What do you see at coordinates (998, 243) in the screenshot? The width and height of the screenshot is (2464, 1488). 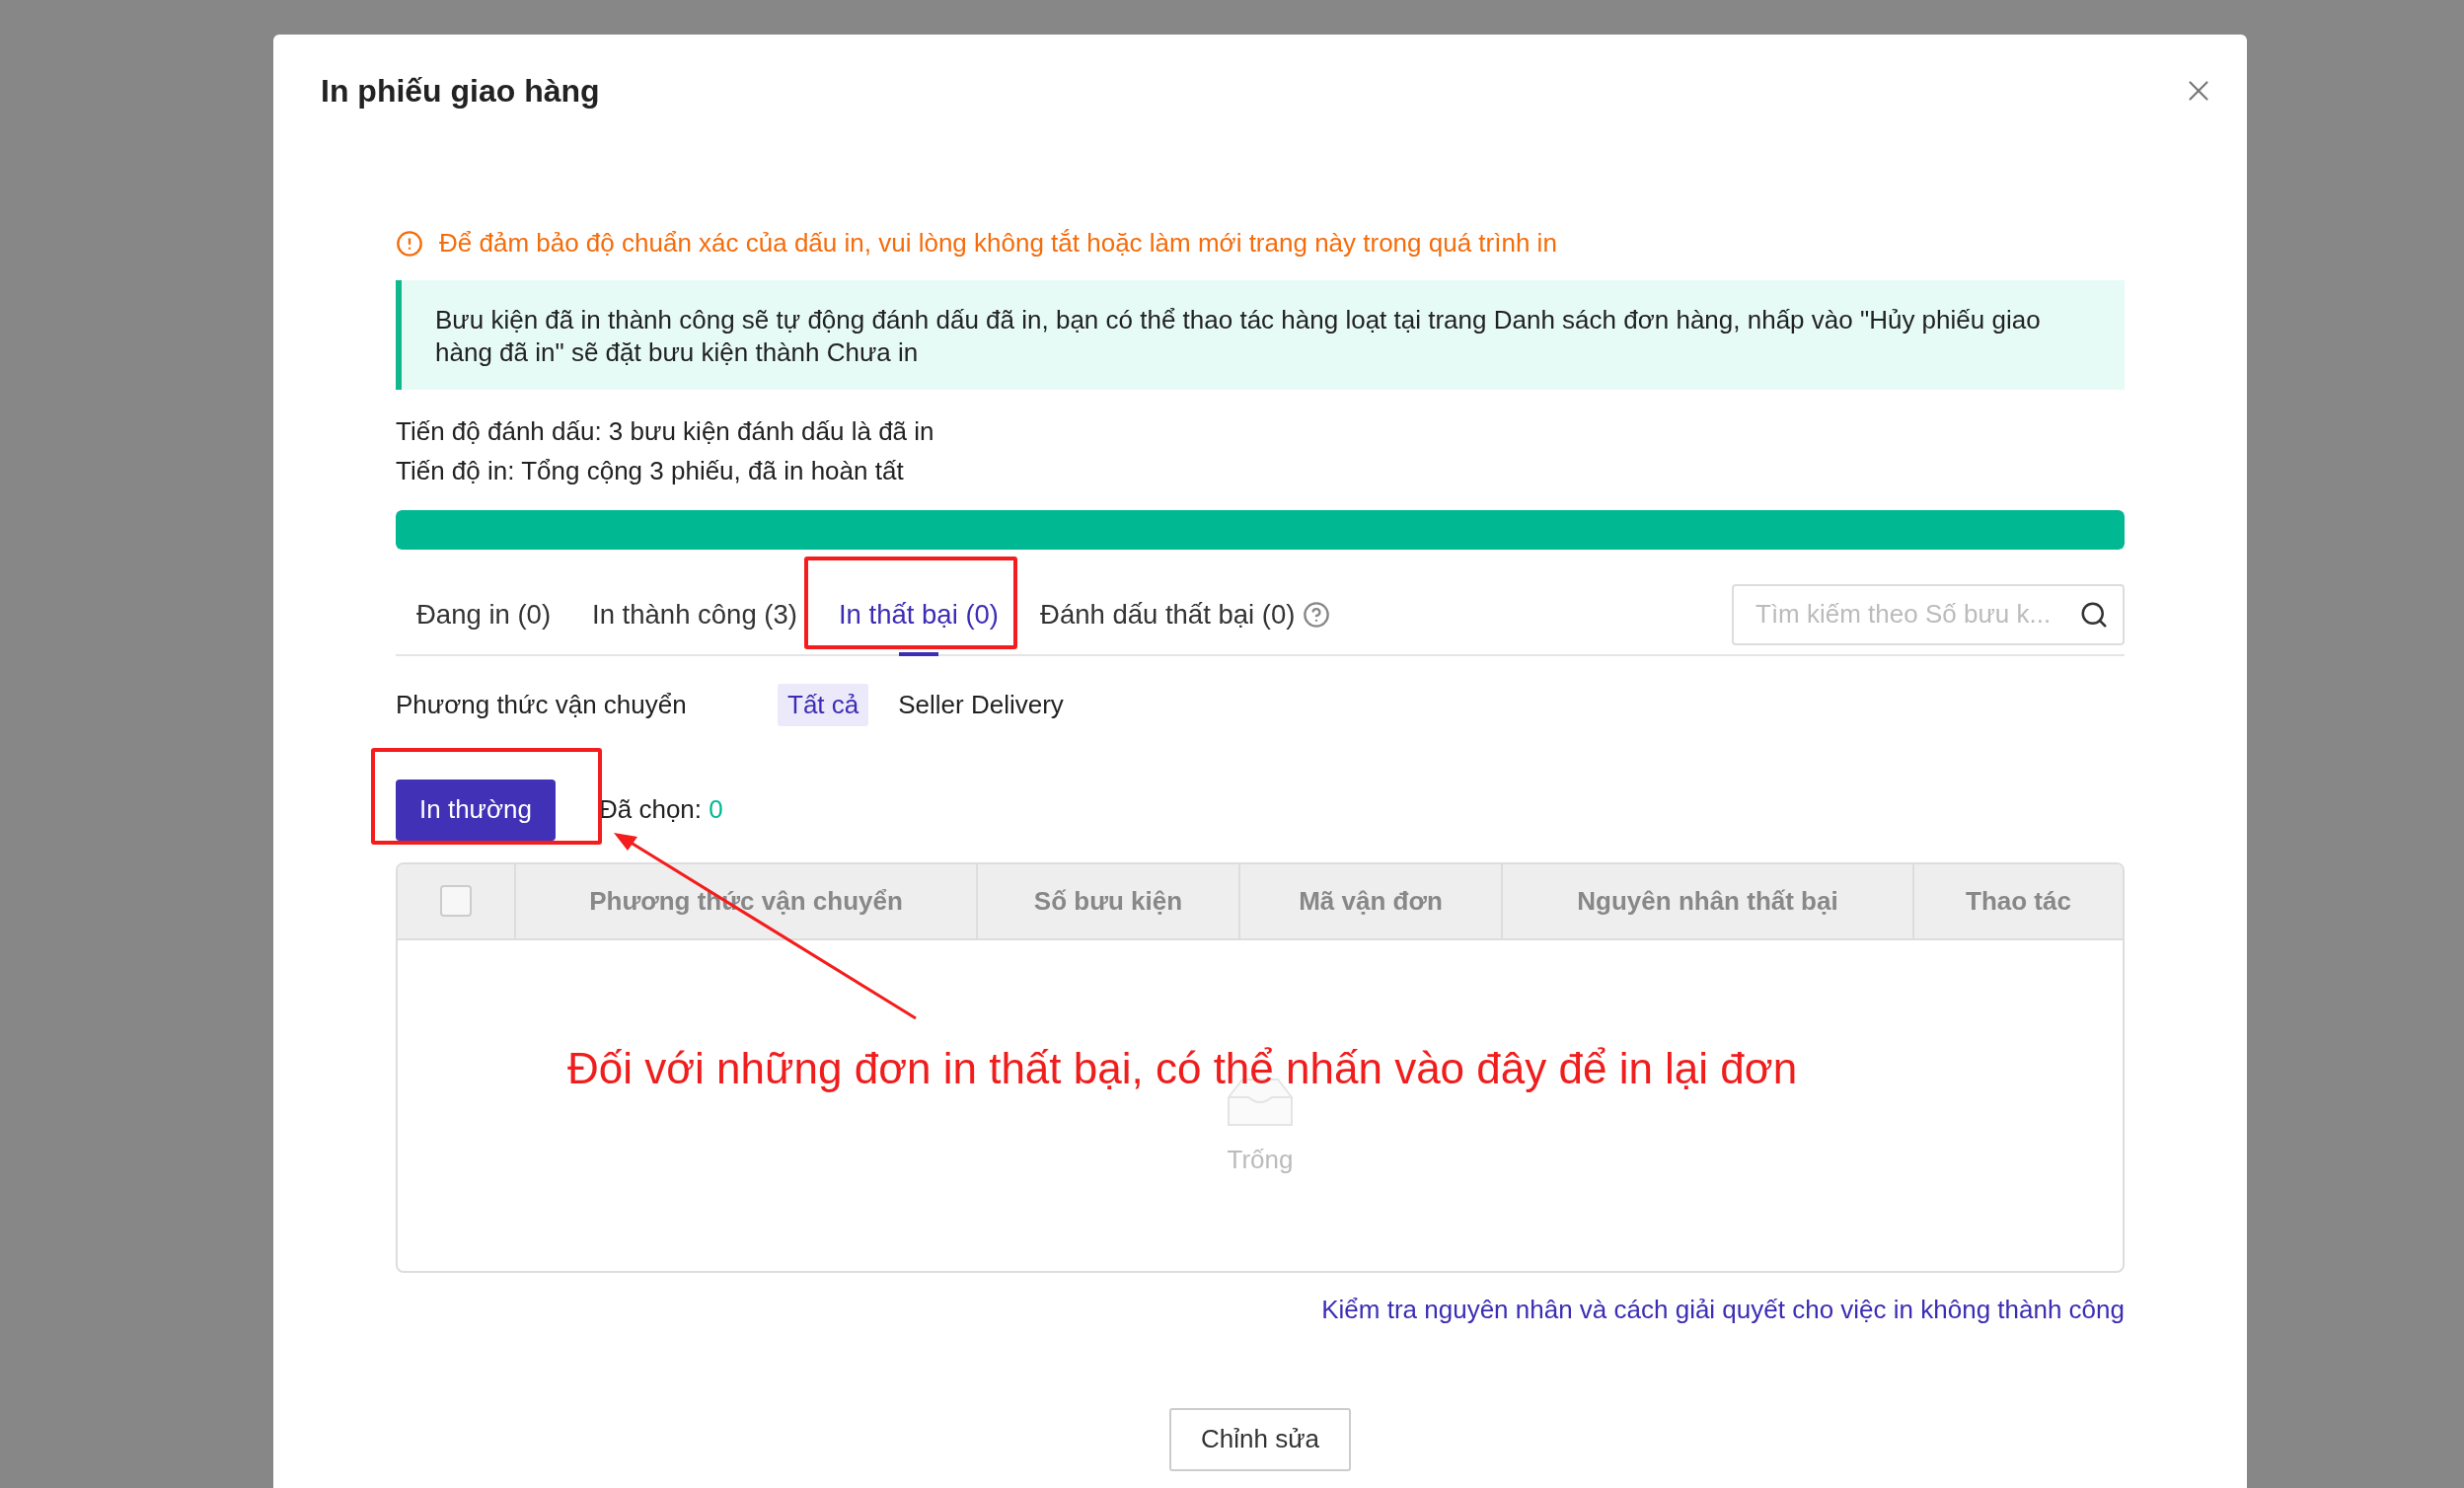 I see `warning-text: Để đảm bảo độ chuẩn xác của dấu in, vui lòng không tắt hoặc làm mới trang này trong quá trình in` at bounding box center [998, 243].